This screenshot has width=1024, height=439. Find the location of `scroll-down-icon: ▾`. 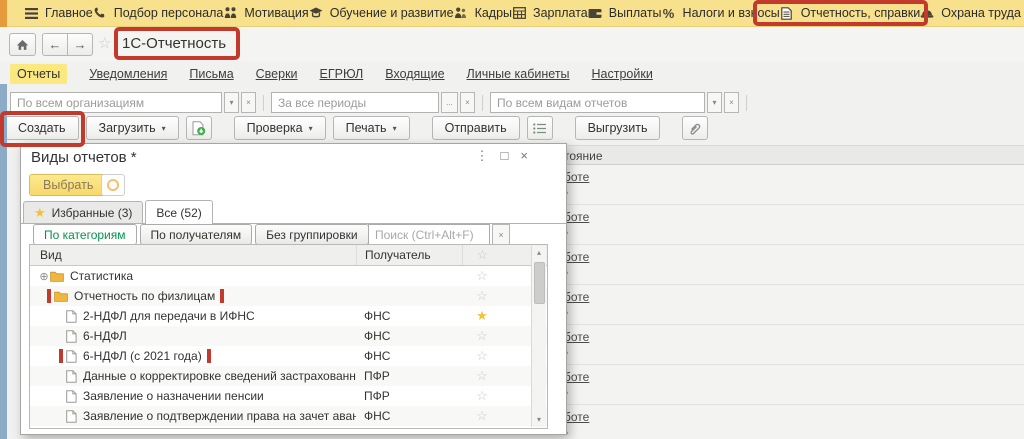

scroll-down-icon: ▾ is located at coordinates (539, 420).